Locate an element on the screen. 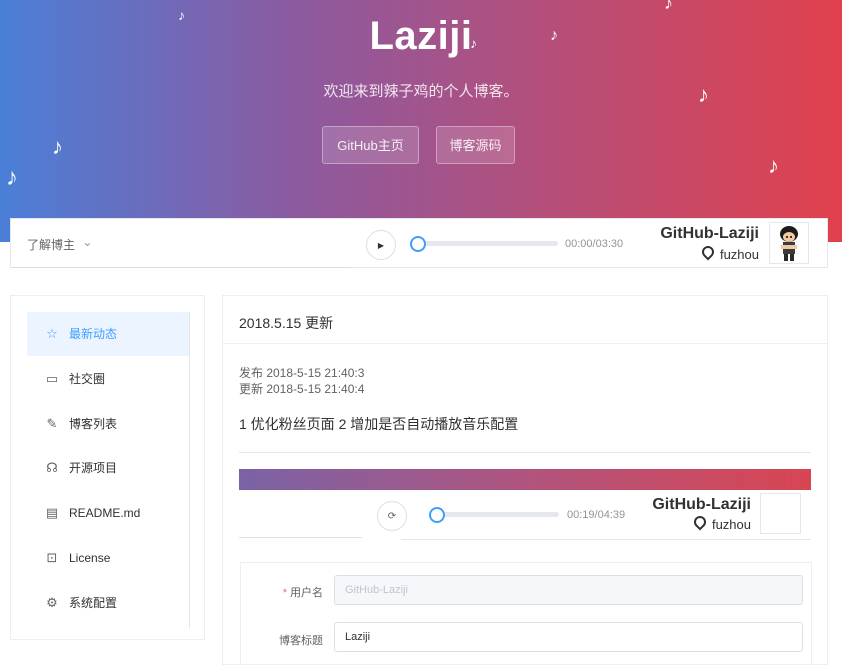  sidebar-item-blog-list: ✎ 博客列表 is located at coordinates (108, 424).